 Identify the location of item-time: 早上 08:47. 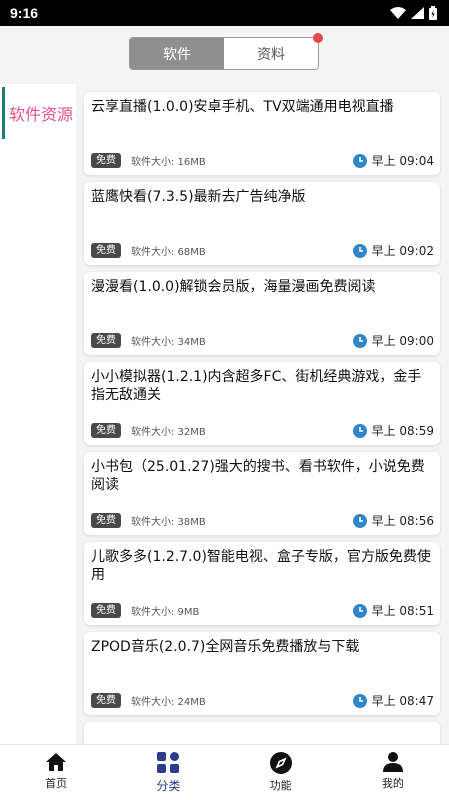
(402, 701).